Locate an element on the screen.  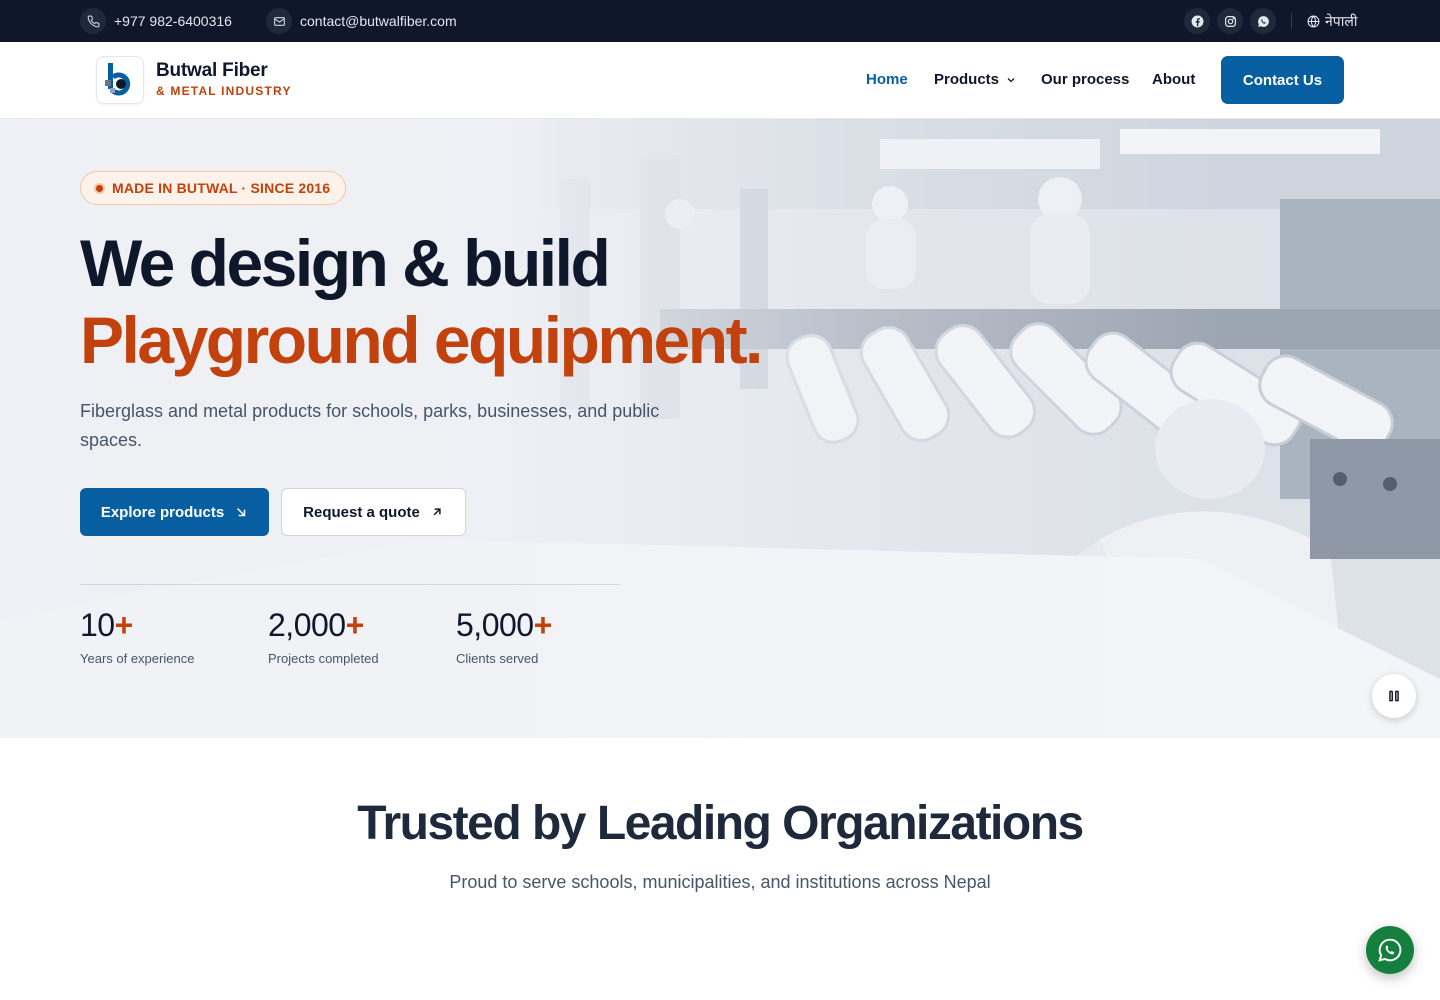
nav-link-our-process: Our process is located at coordinates (1085, 79).